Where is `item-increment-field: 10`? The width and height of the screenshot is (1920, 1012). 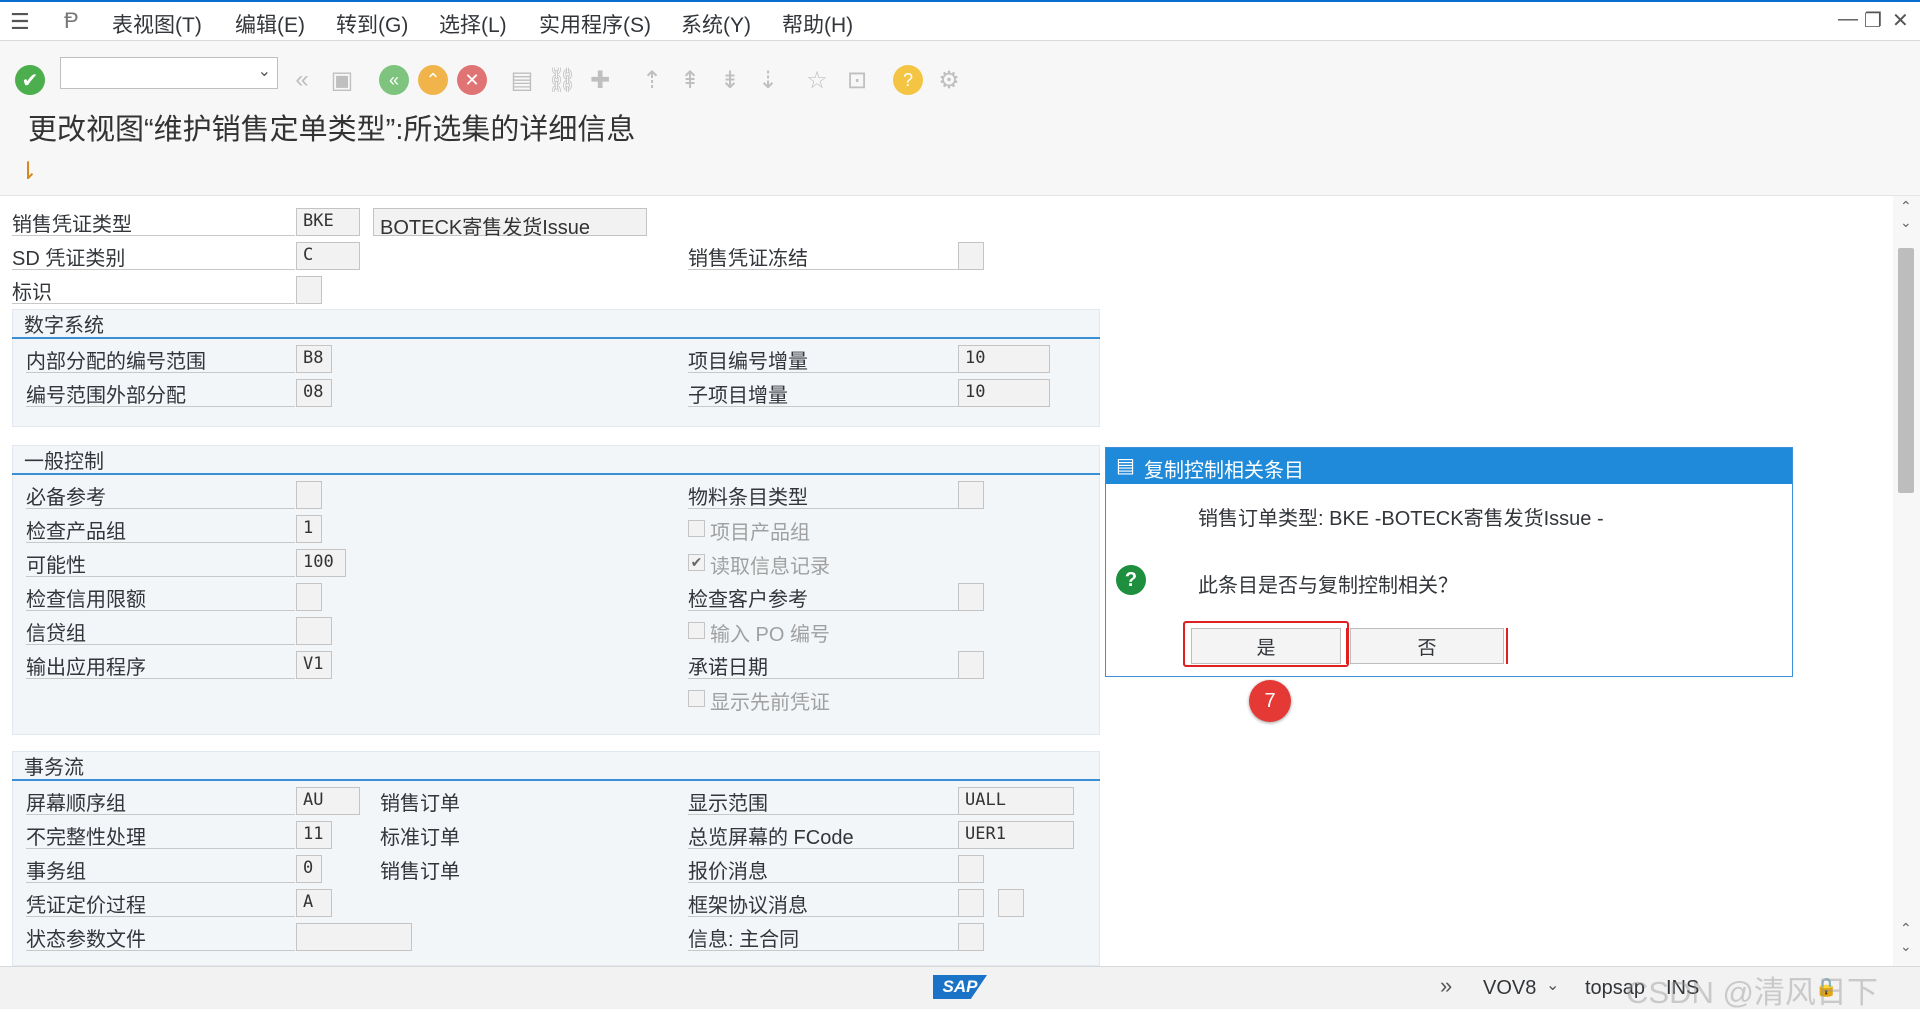 item-increment-field: 10 is located at coordinates (1004, 359).